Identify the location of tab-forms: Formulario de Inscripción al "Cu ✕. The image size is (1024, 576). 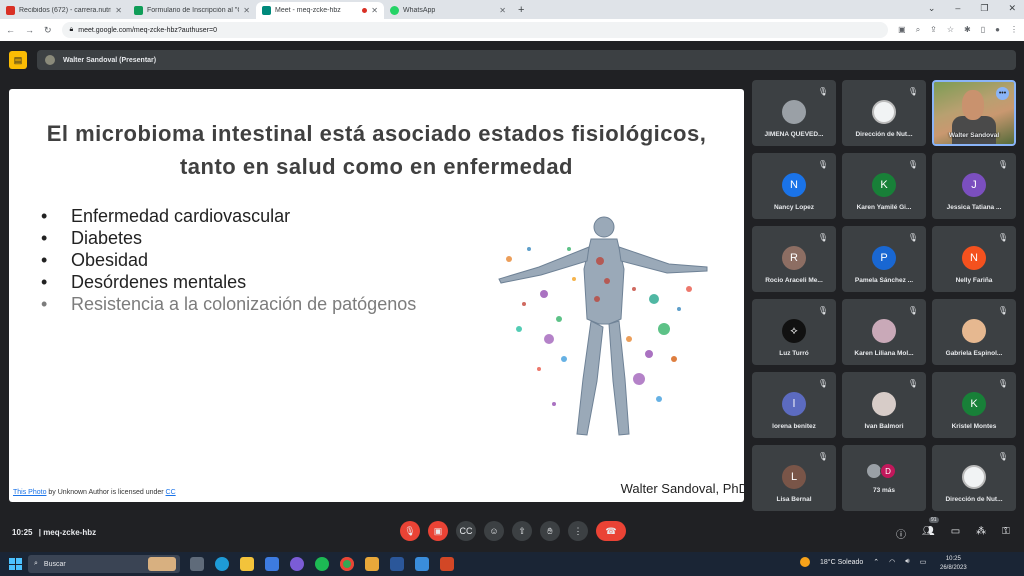
(192, 10).